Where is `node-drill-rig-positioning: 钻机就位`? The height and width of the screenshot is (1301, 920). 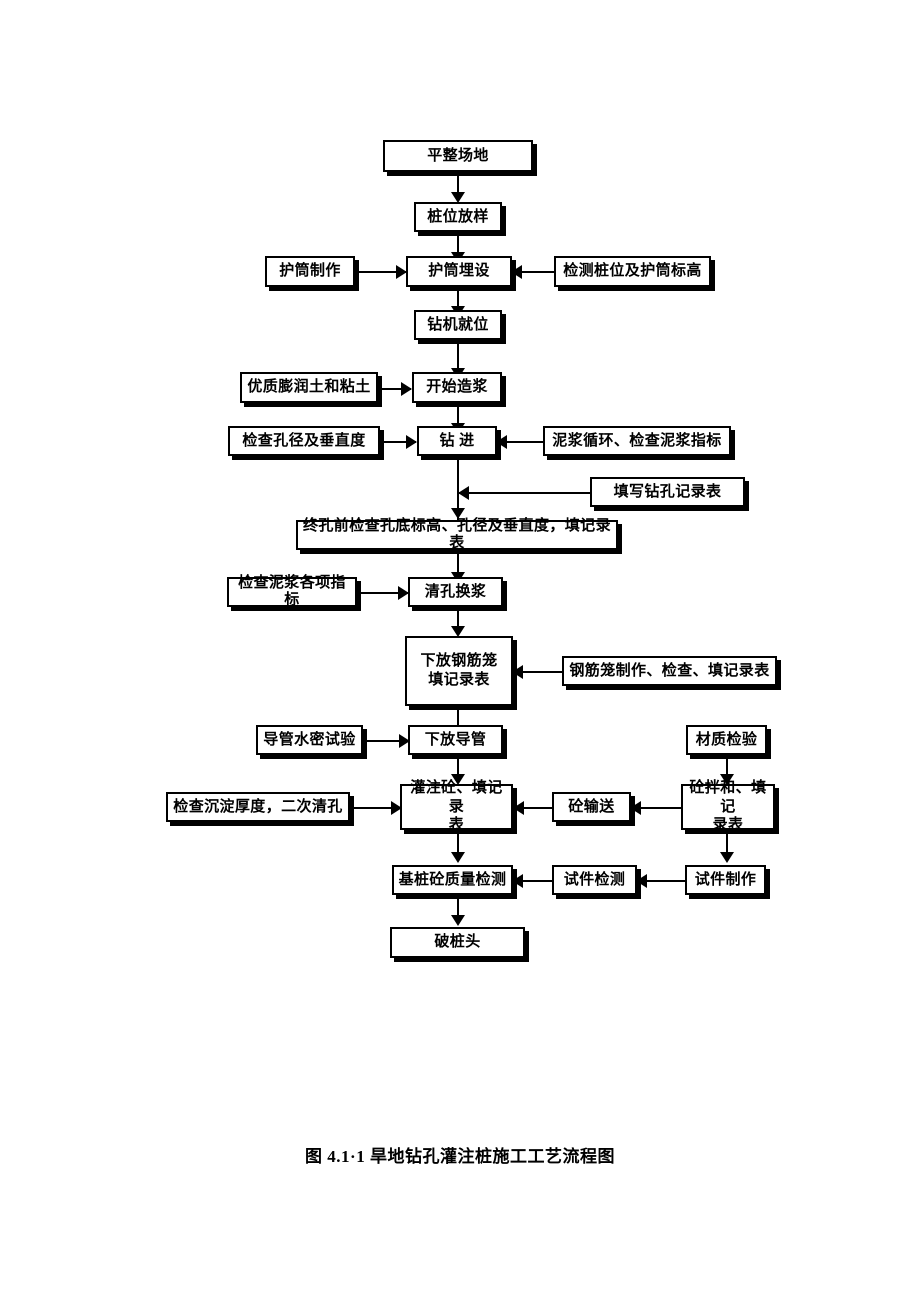
node-drill-rig-positioning: 钻机就位 is located at coordinates (458, 325).